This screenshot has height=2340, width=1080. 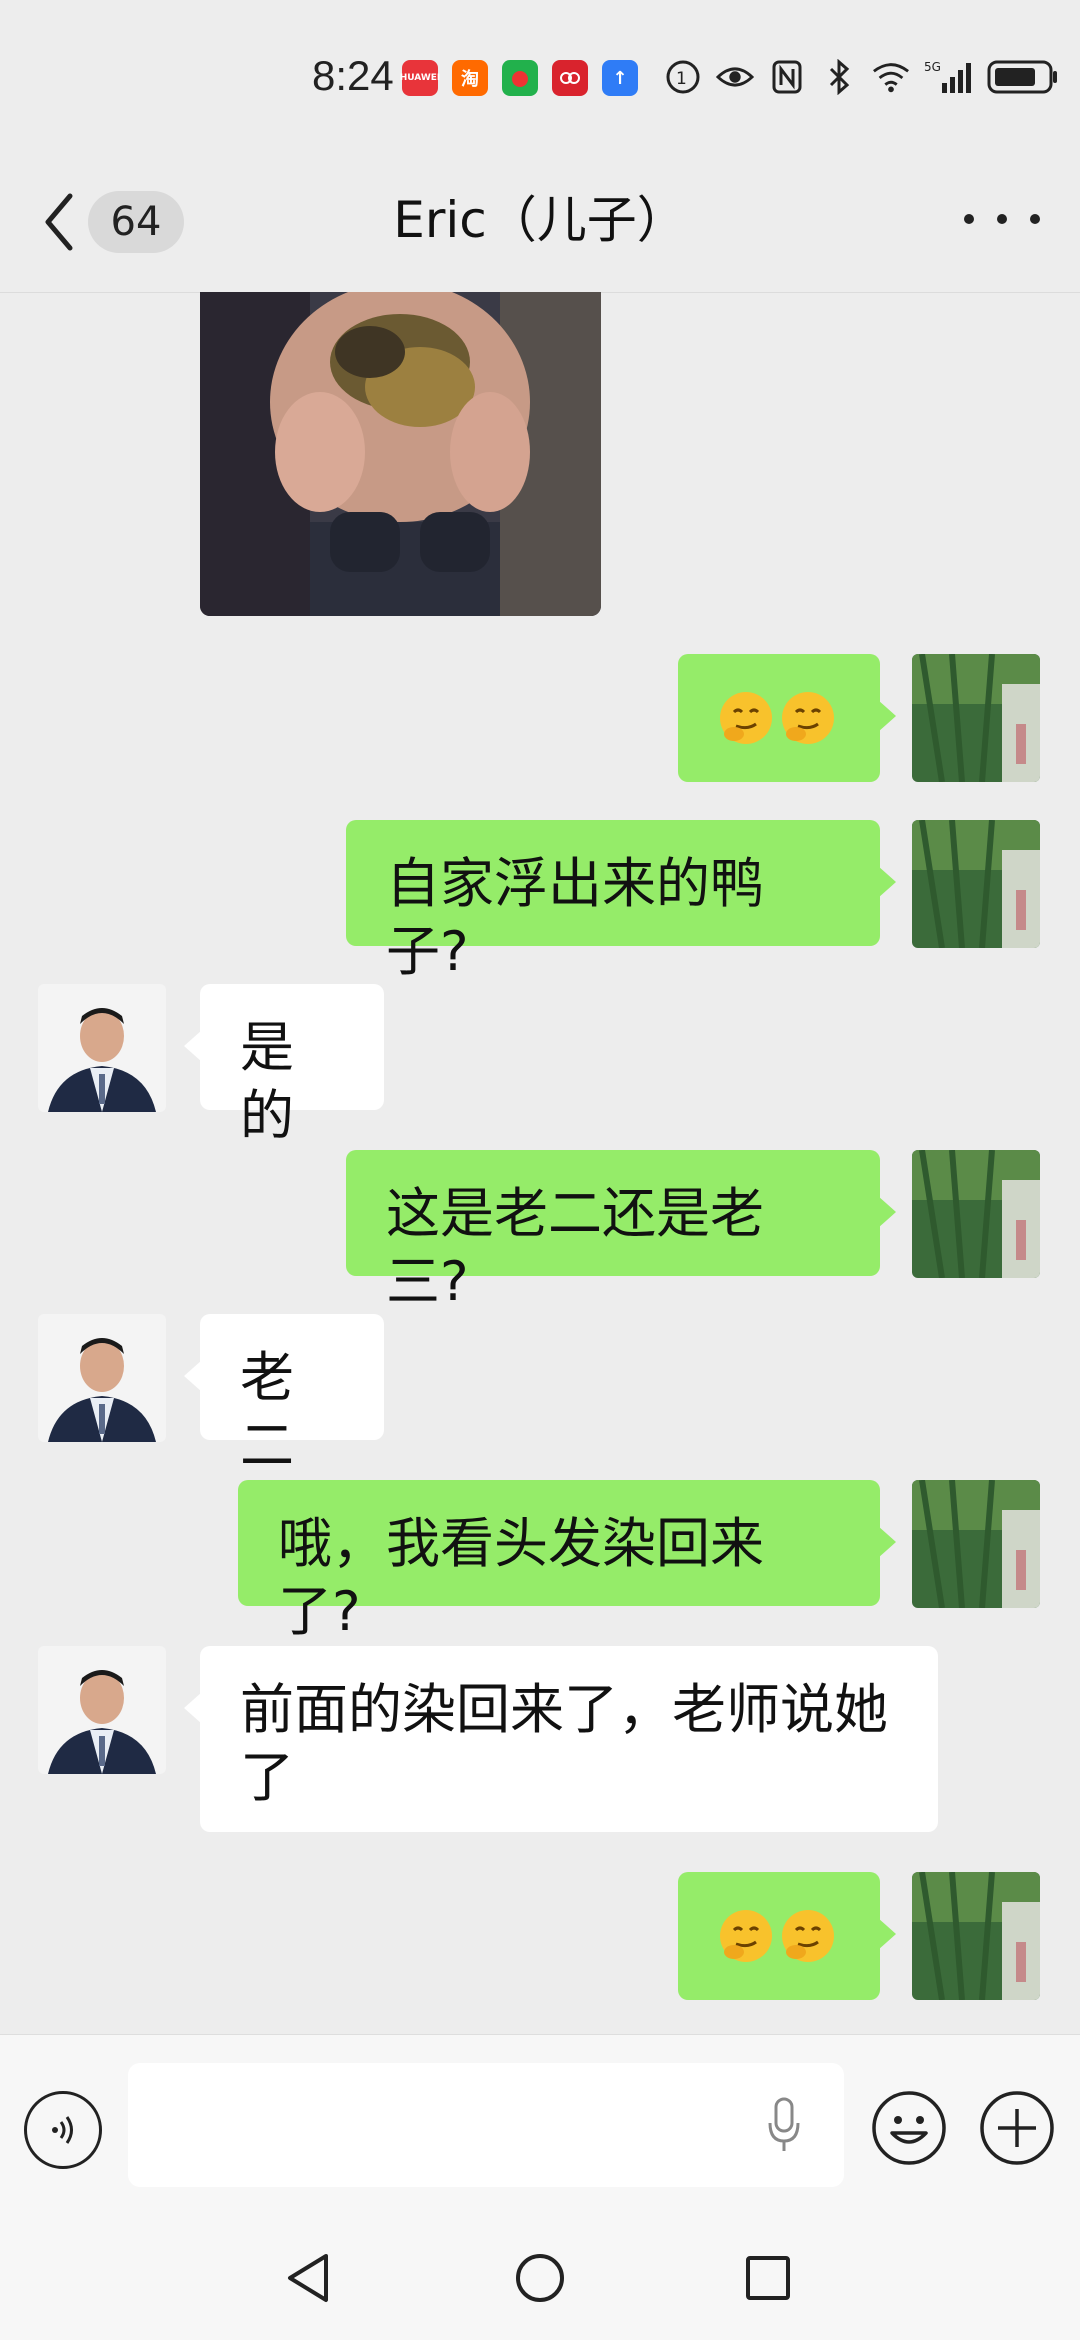 I want to click on data-saver-icon: 1, so click(x=683, y=77).